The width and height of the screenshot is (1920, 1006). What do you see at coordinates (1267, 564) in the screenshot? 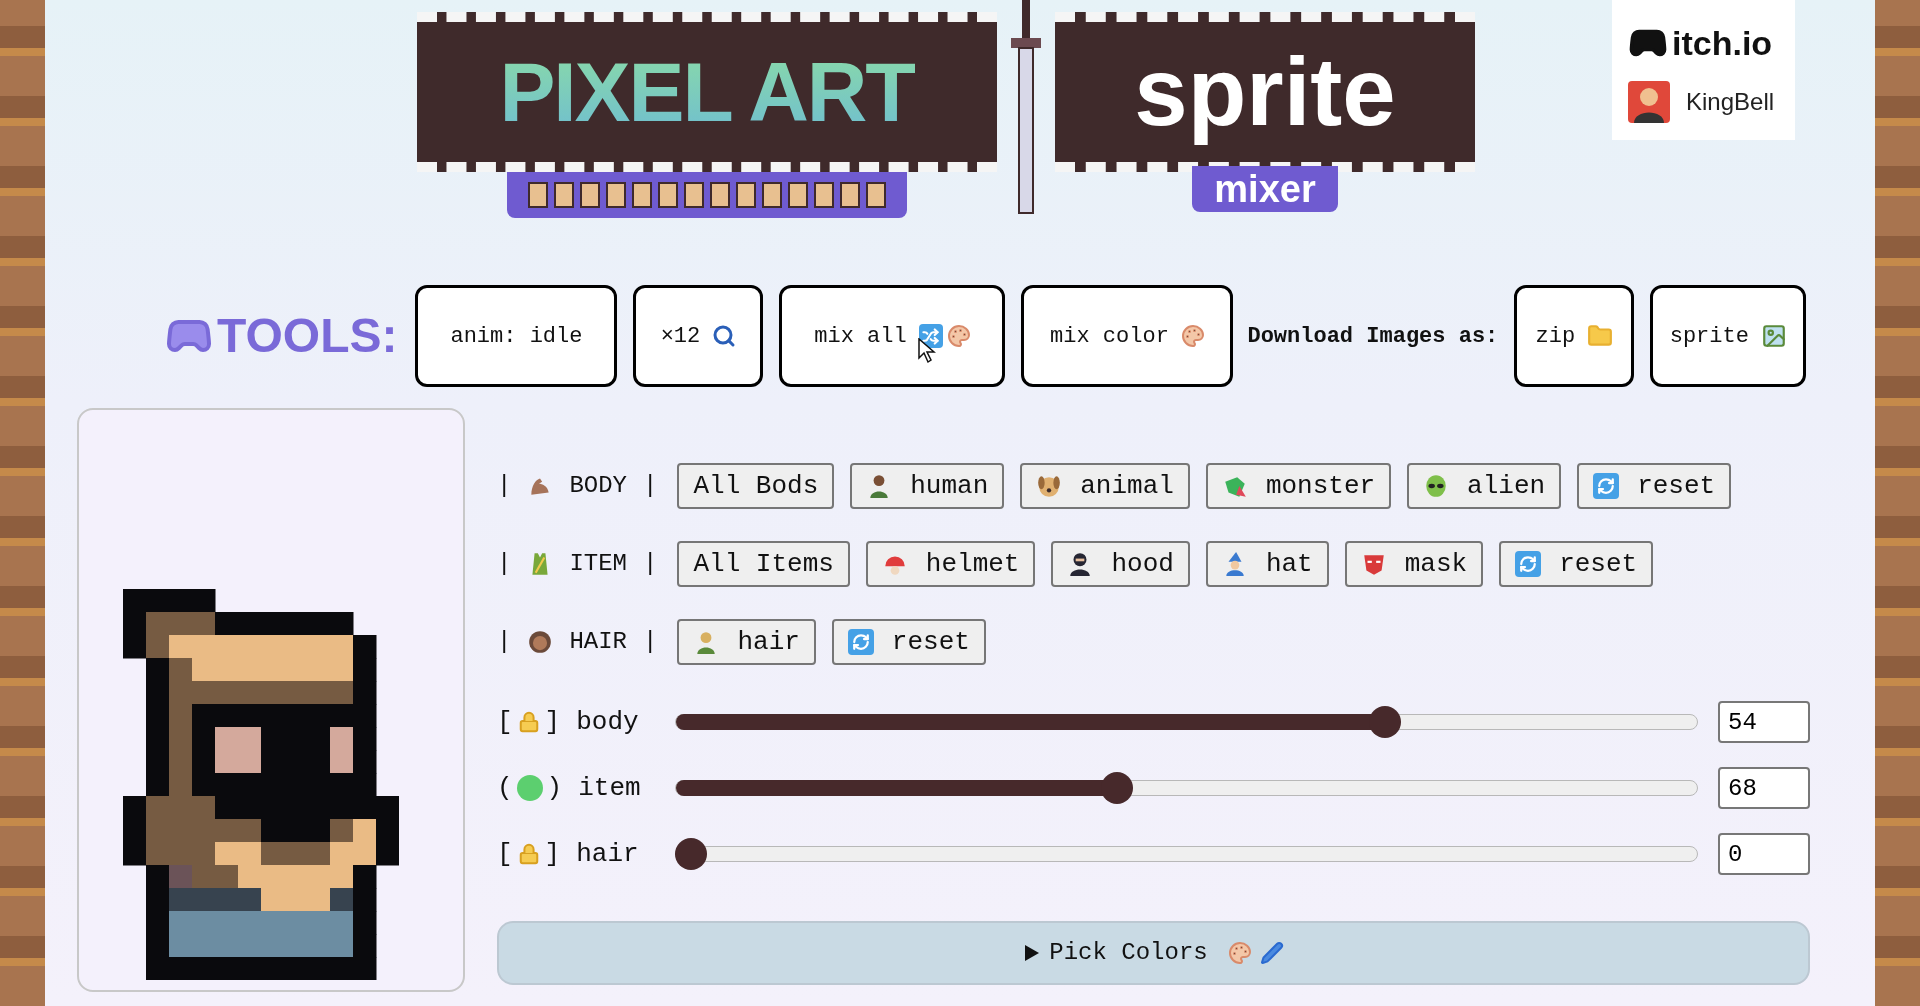
I see `option-button: hat` at bounding box center [1267, 564].